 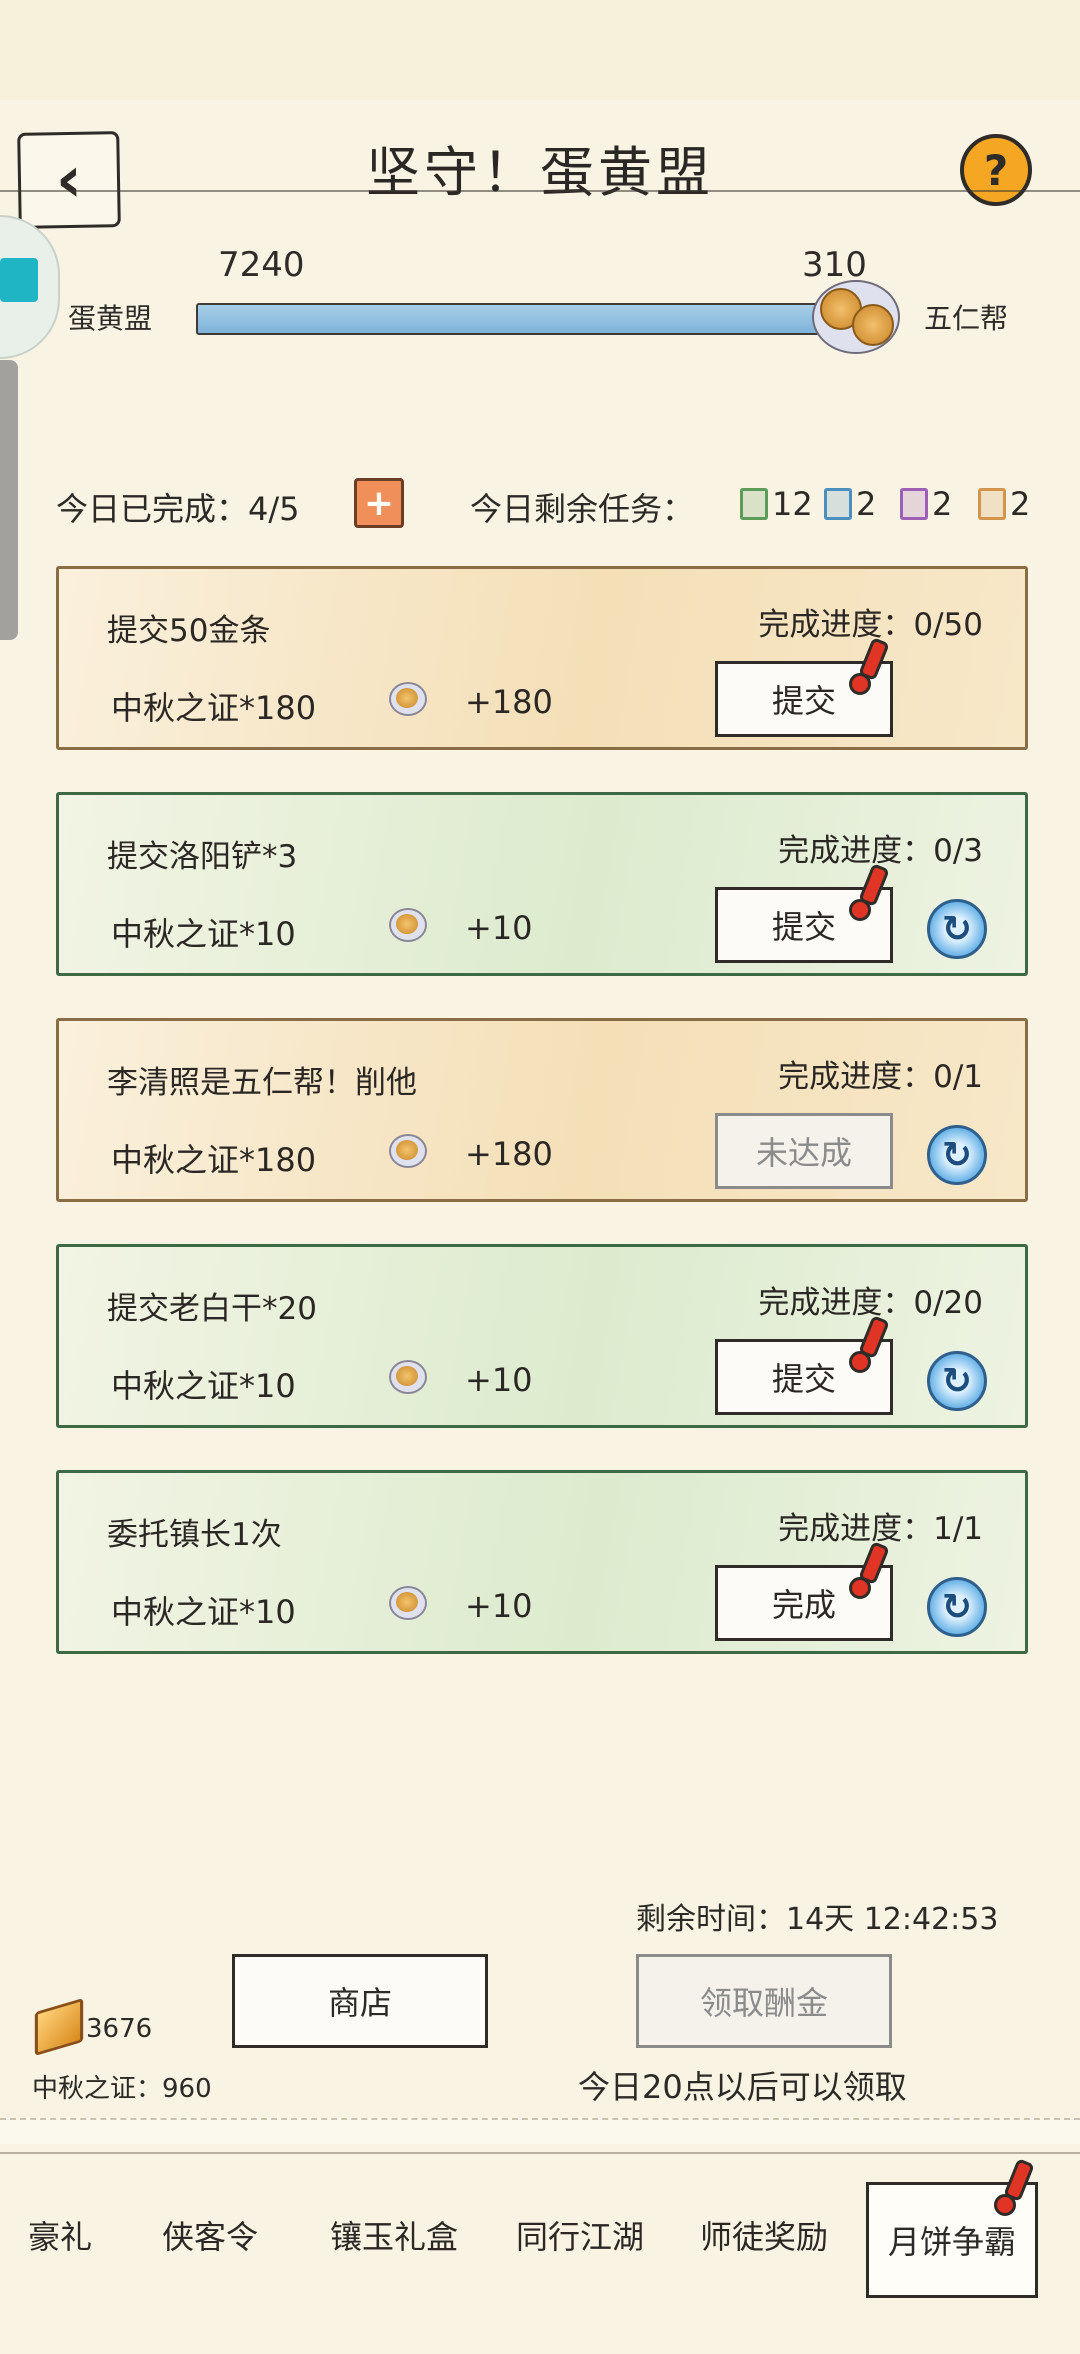 I want to click on task-progress: 完成进度：0/3, so click(x=880, y=851).